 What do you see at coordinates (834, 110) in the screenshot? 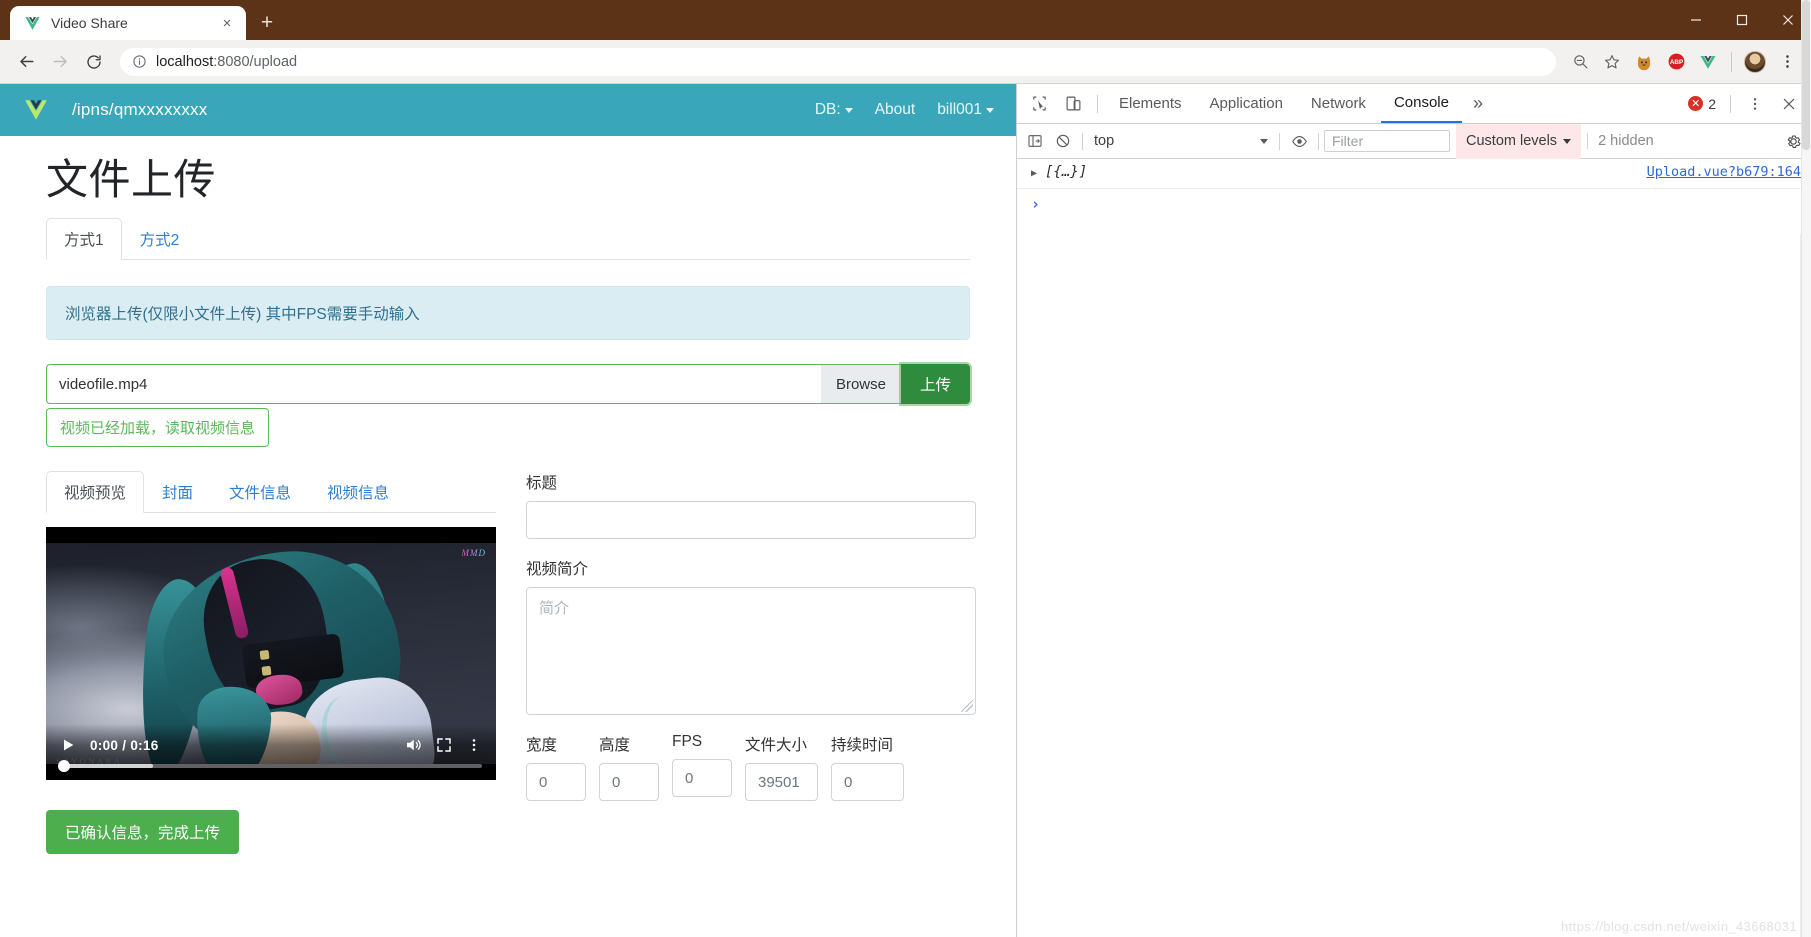
I see `navbar-item-db: DB:` at bounding box center [834, 110].